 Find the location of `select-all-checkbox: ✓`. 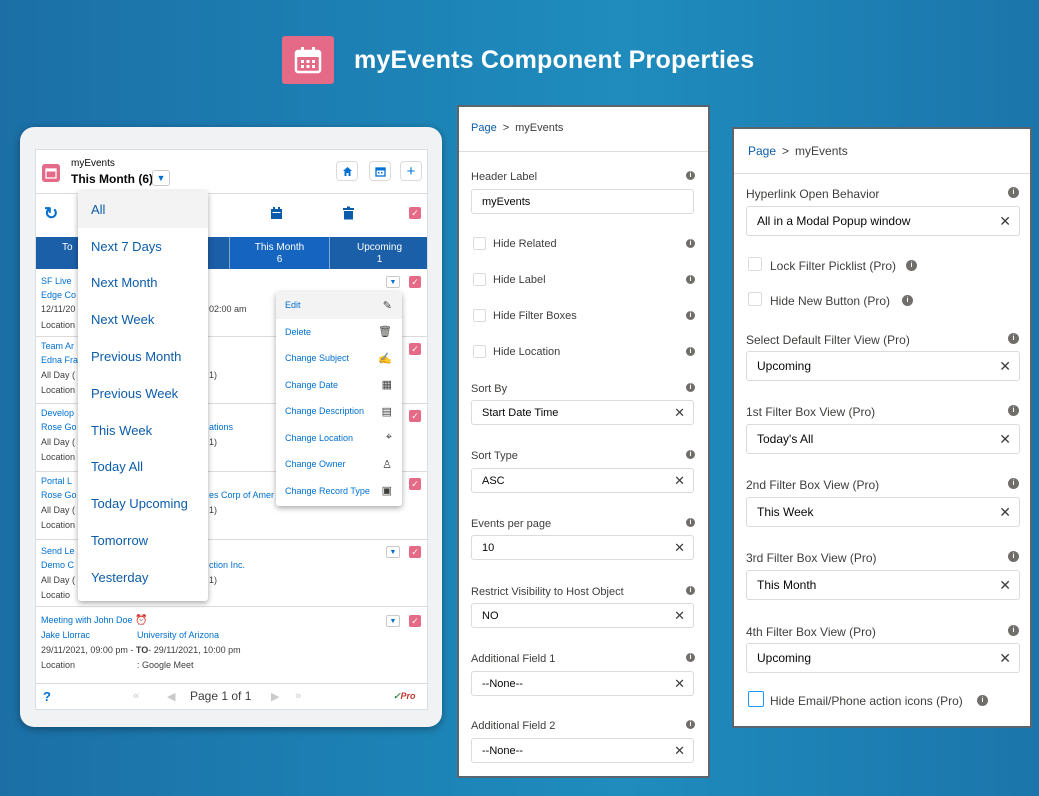

select-all-checkbox: ✓ is located at coordinates (415, 213).